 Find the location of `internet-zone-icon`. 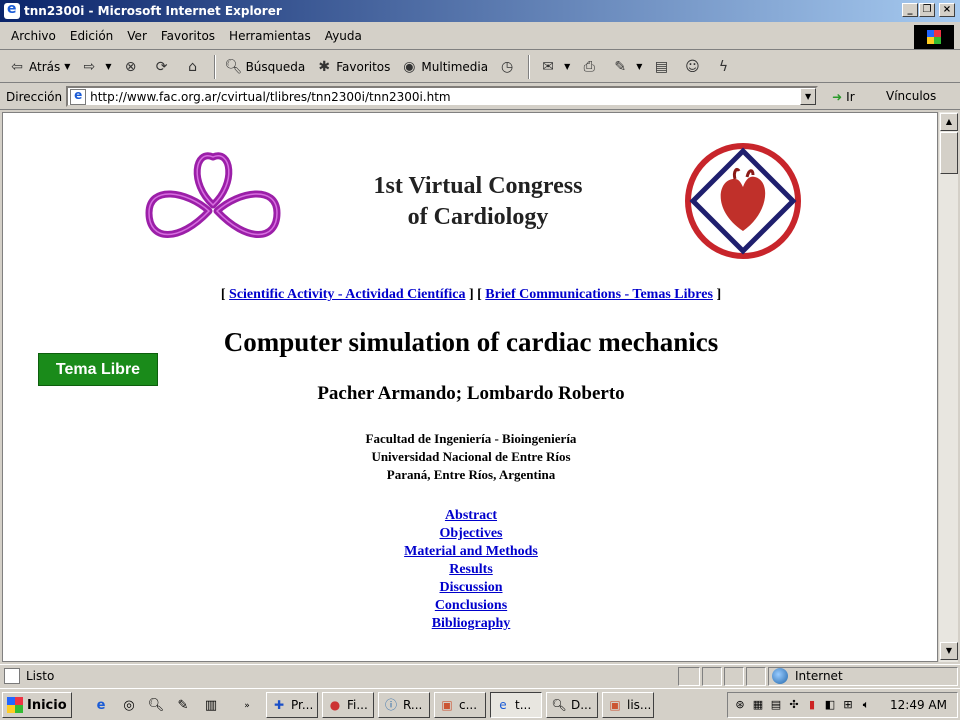

internet-zone-icon is located at coordinates (780, 676).